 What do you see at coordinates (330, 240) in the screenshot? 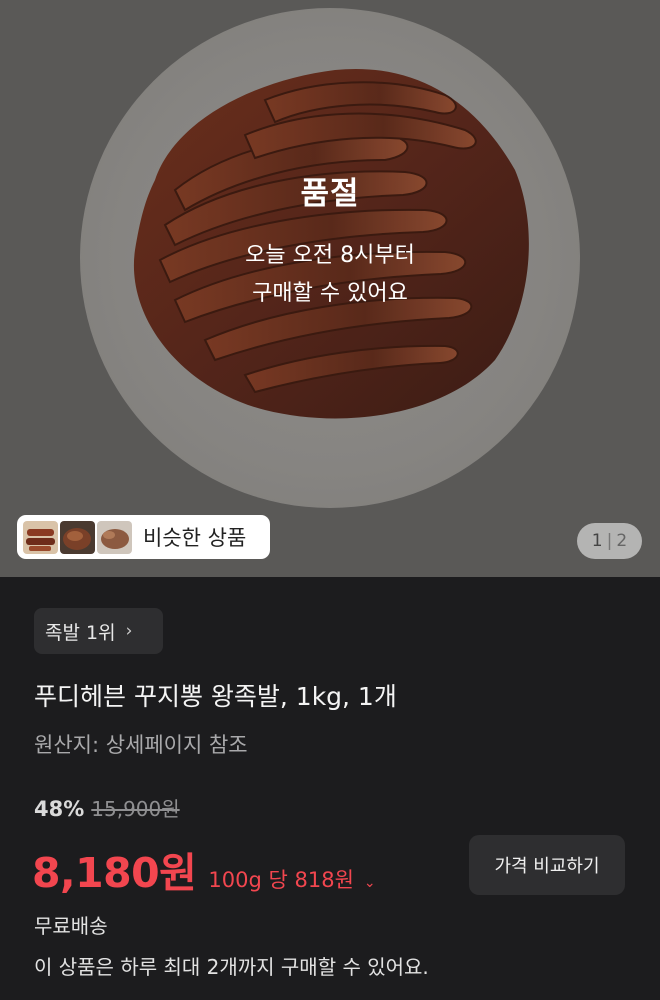
I see `soldout-overlay: 품절 오늘 오전 8시부터 구매할 수 있어요` at bounding box center [330, 240].